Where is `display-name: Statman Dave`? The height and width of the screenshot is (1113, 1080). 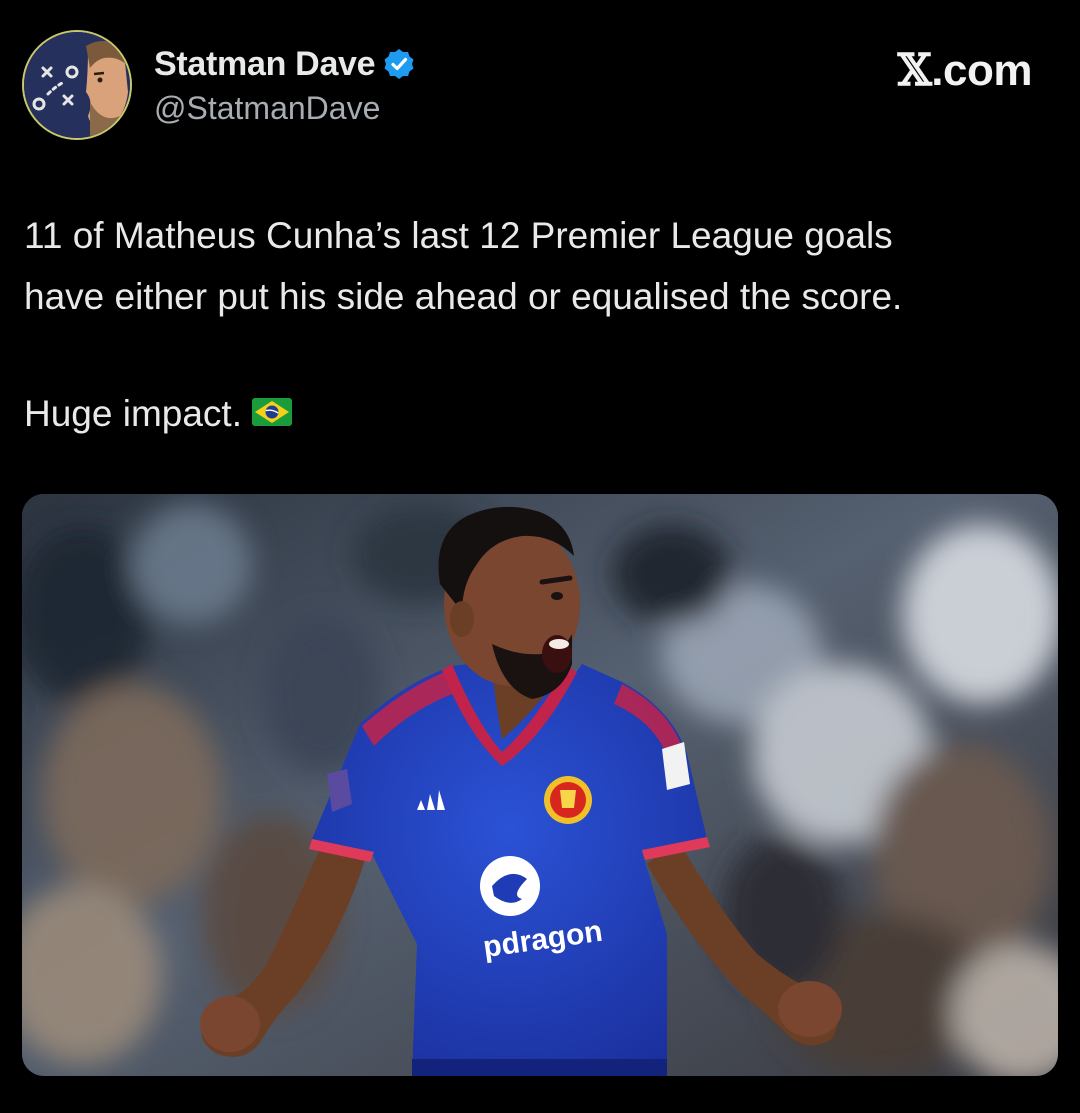 display-name: Statman Dave is located at coordinates (265, 64).